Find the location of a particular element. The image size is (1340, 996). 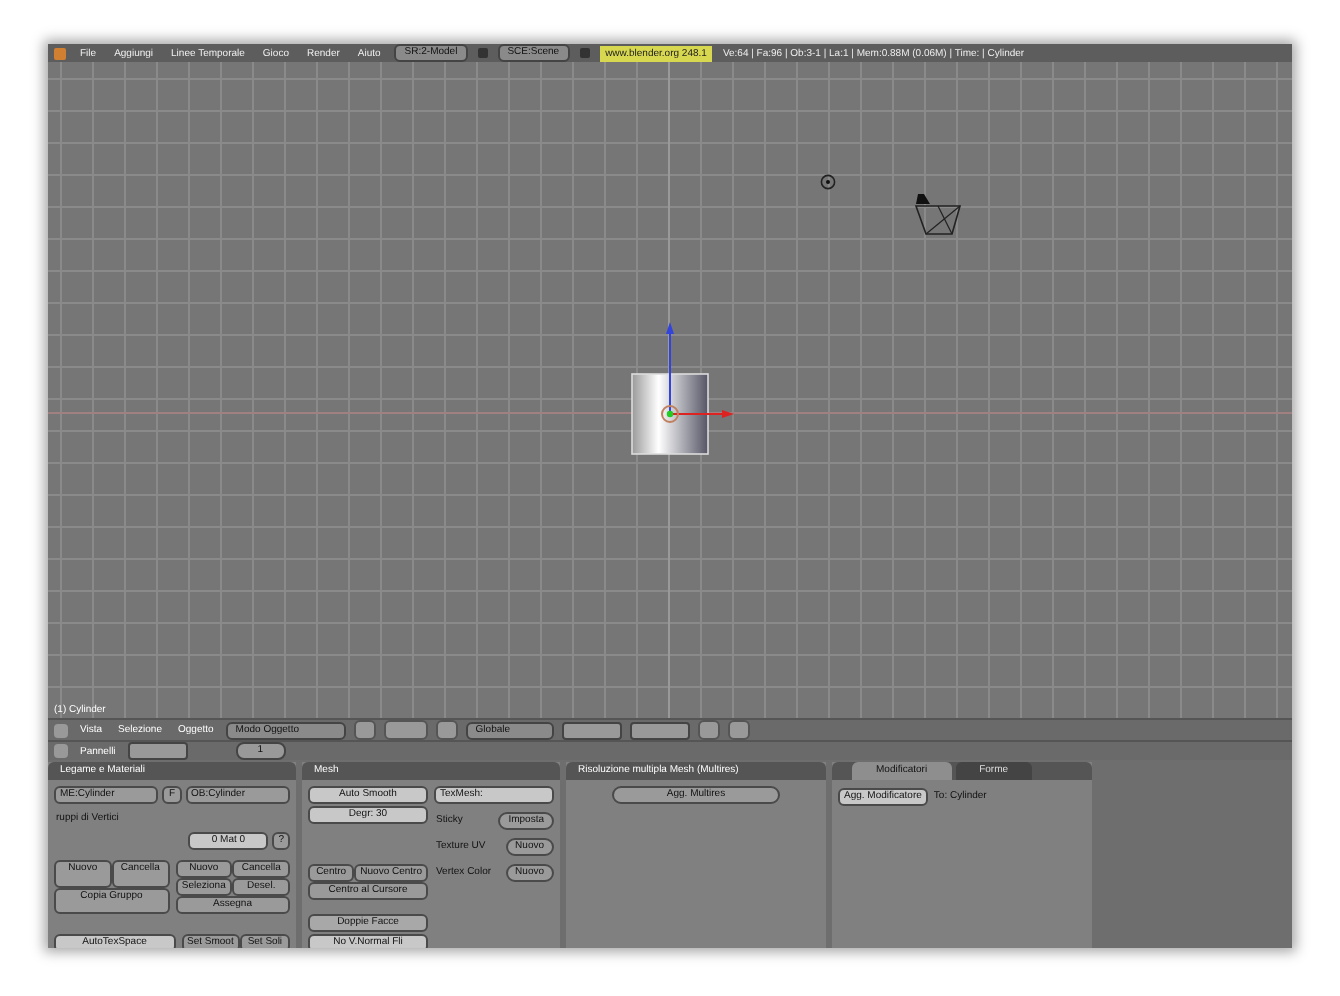

camera-drawing is located at coordinates (940, 214).